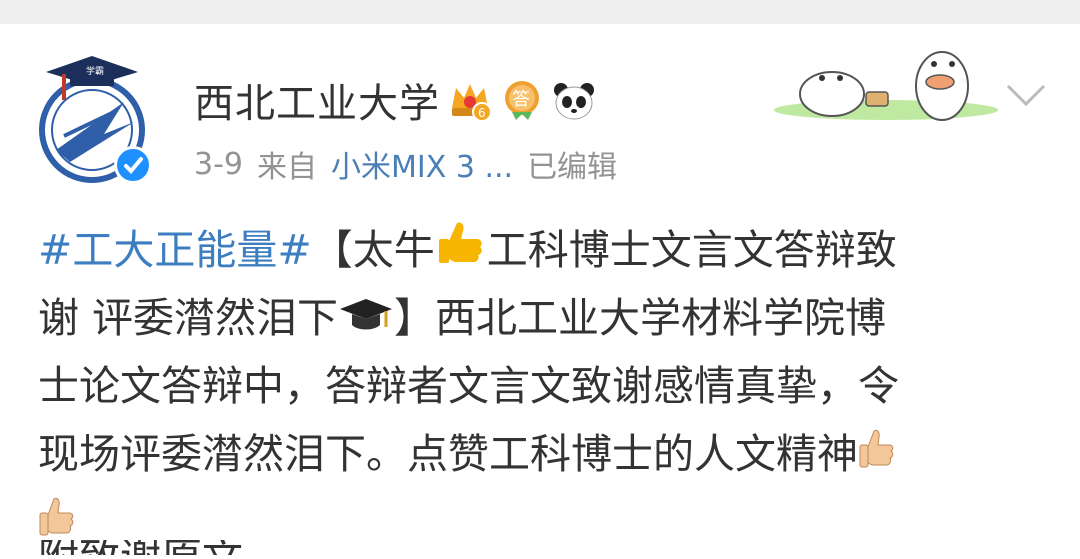  I want to click on answer-badge-label: 答, so click(521, 99).